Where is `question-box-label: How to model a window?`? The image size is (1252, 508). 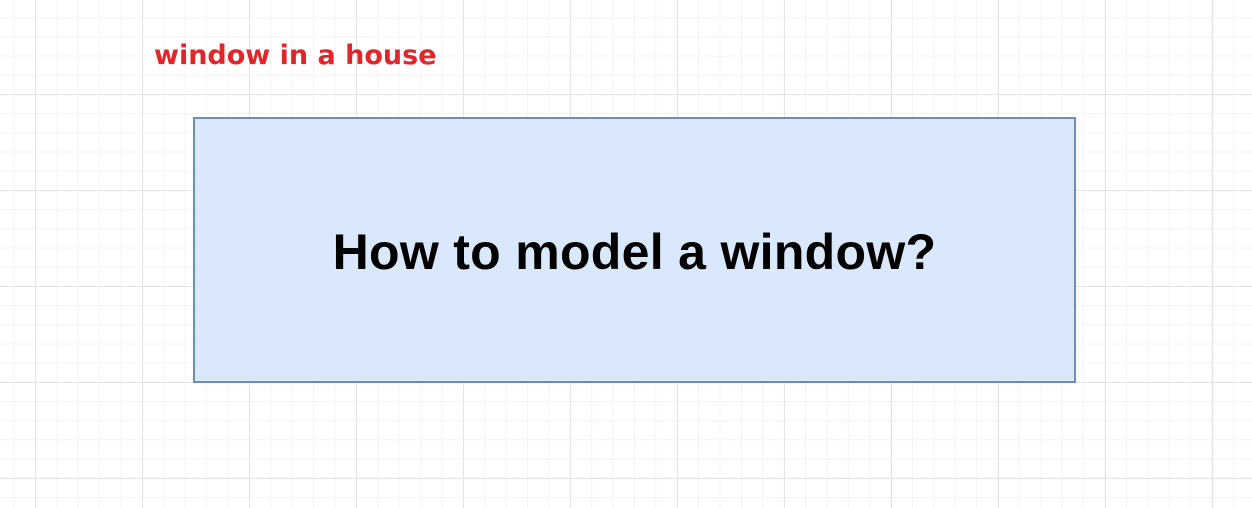
question-box-label: How to model a window? is located at coordinates (634, 252).